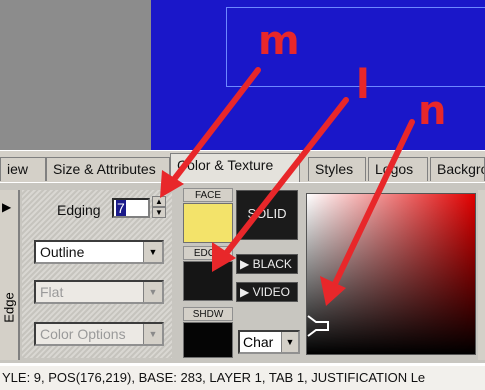 This screenshot has width=485, height=390. What do you see at coordinates (279, 41) in the screenshot?
I see `annotation-m: m` at bounding box center [279, 41].